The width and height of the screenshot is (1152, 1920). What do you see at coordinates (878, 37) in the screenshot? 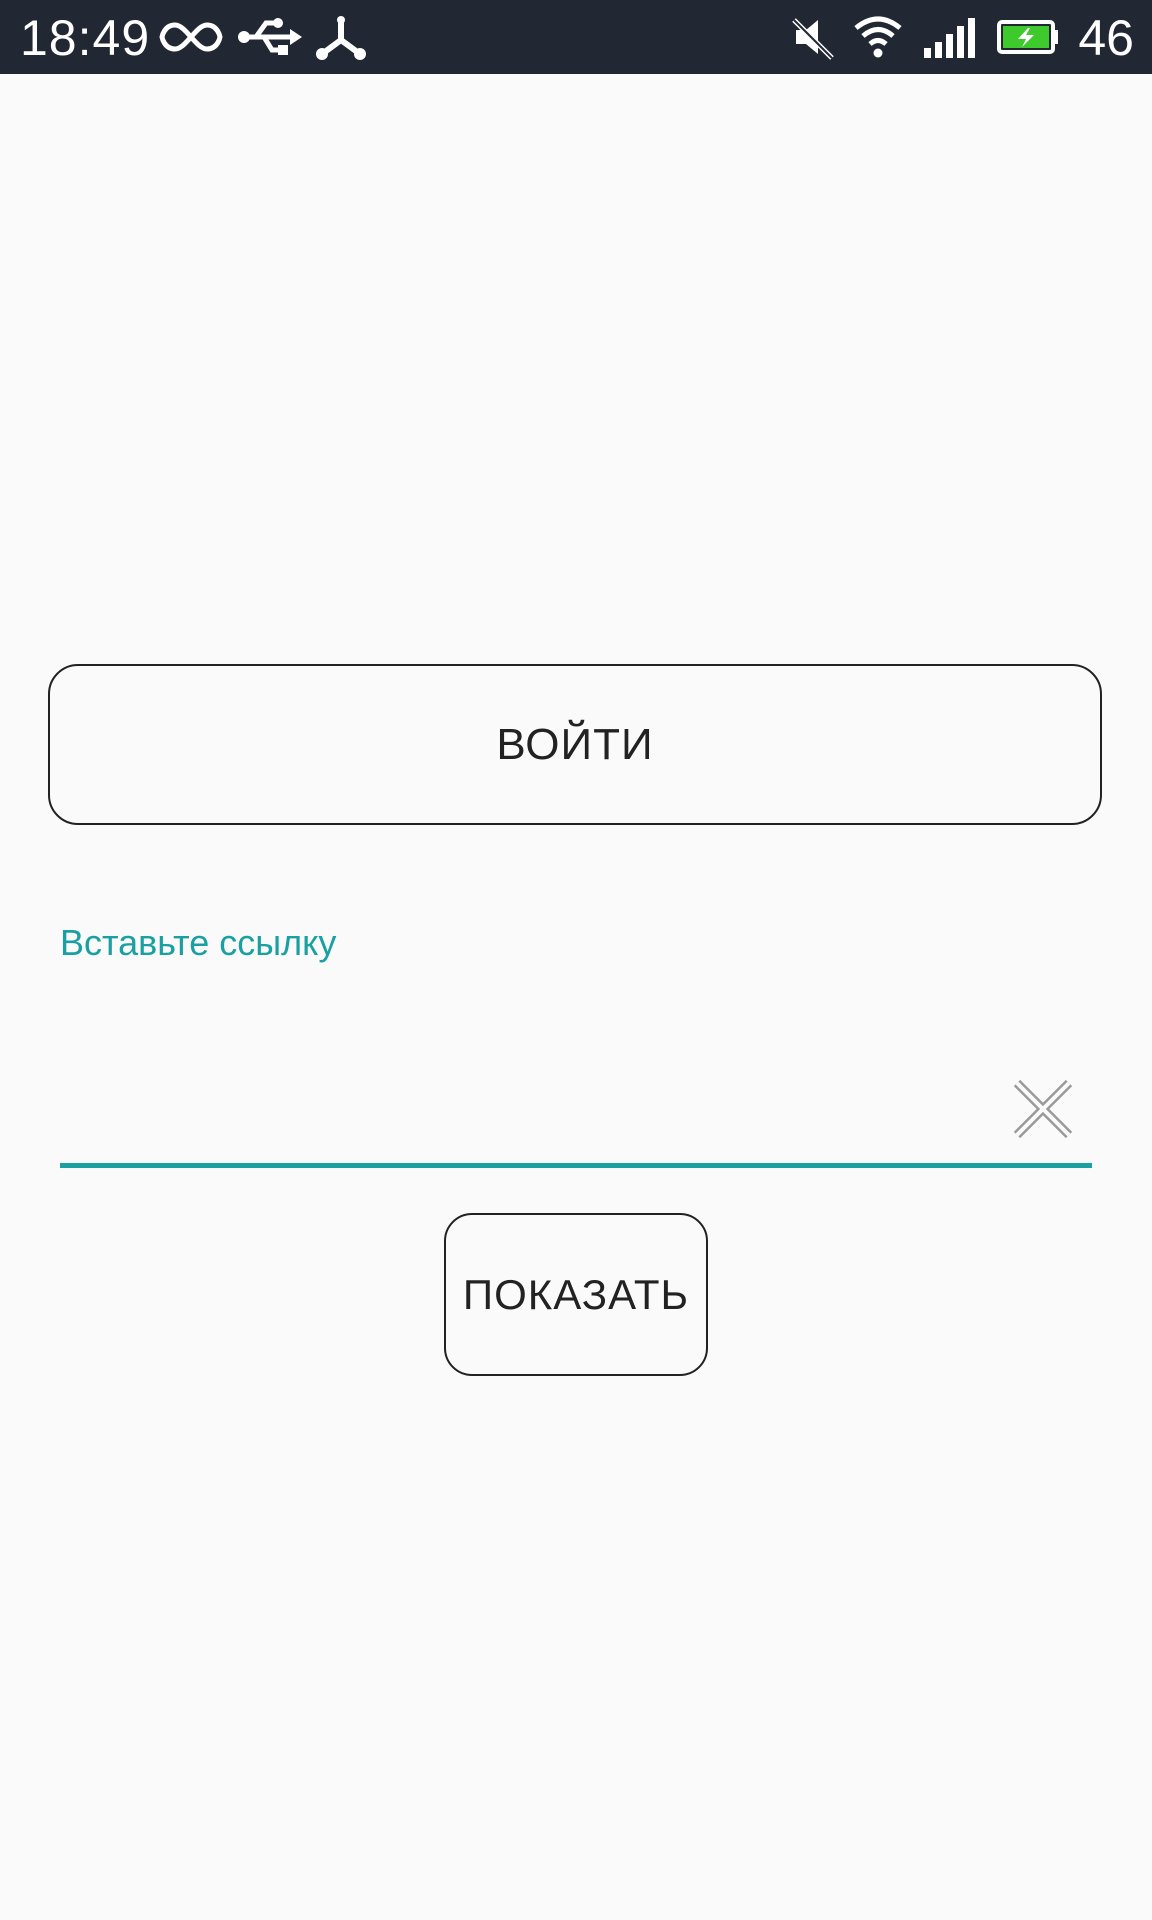
I see `wifi-icon` at bounding box center [878, 37].